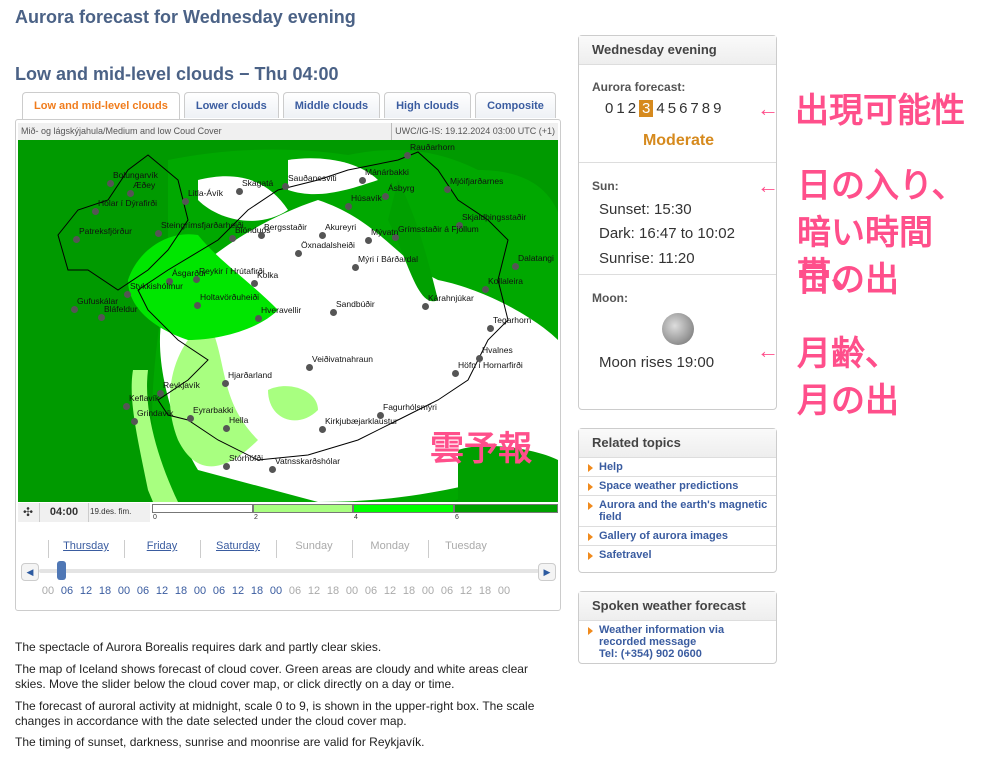  What do you see at coordinates (387, 172) in the screenshot?
I see `place-label: Mánárbakki` at bounding box center [387, 172].